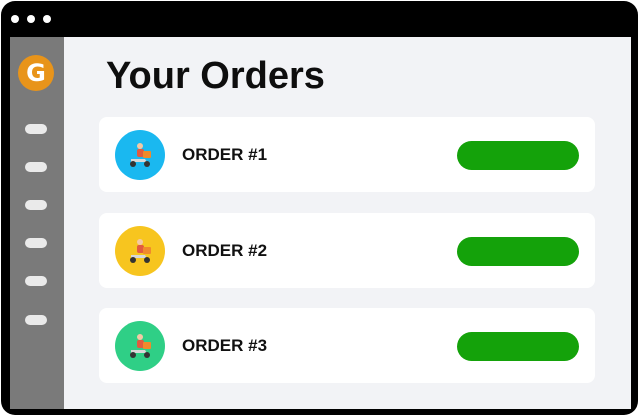 The height and width of the screenshot is (418, 640). What do you see at coordinates (319, 19) in the screenshot?
I see `title-bar` at bounding box center [319, 19].